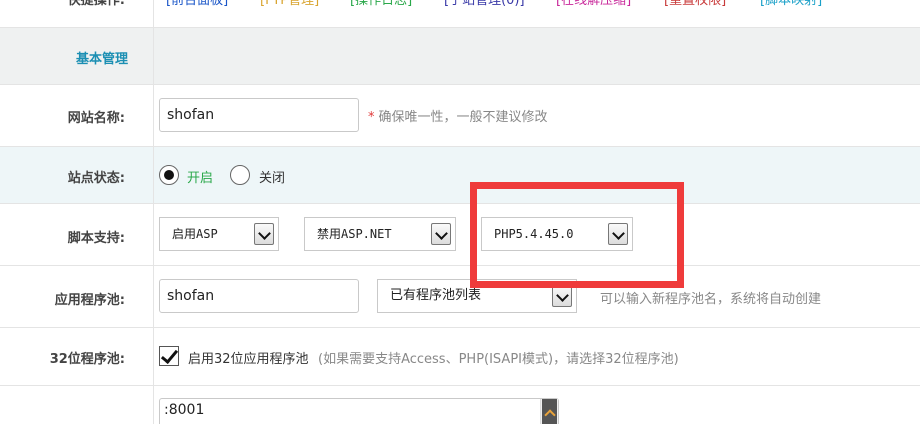 This screenshot has height=424, width=920. What do you see at coordinates (96, 238) in the screenshot?
I see `script-support-label: 脚本支持:` at bounding box center [96, 238].